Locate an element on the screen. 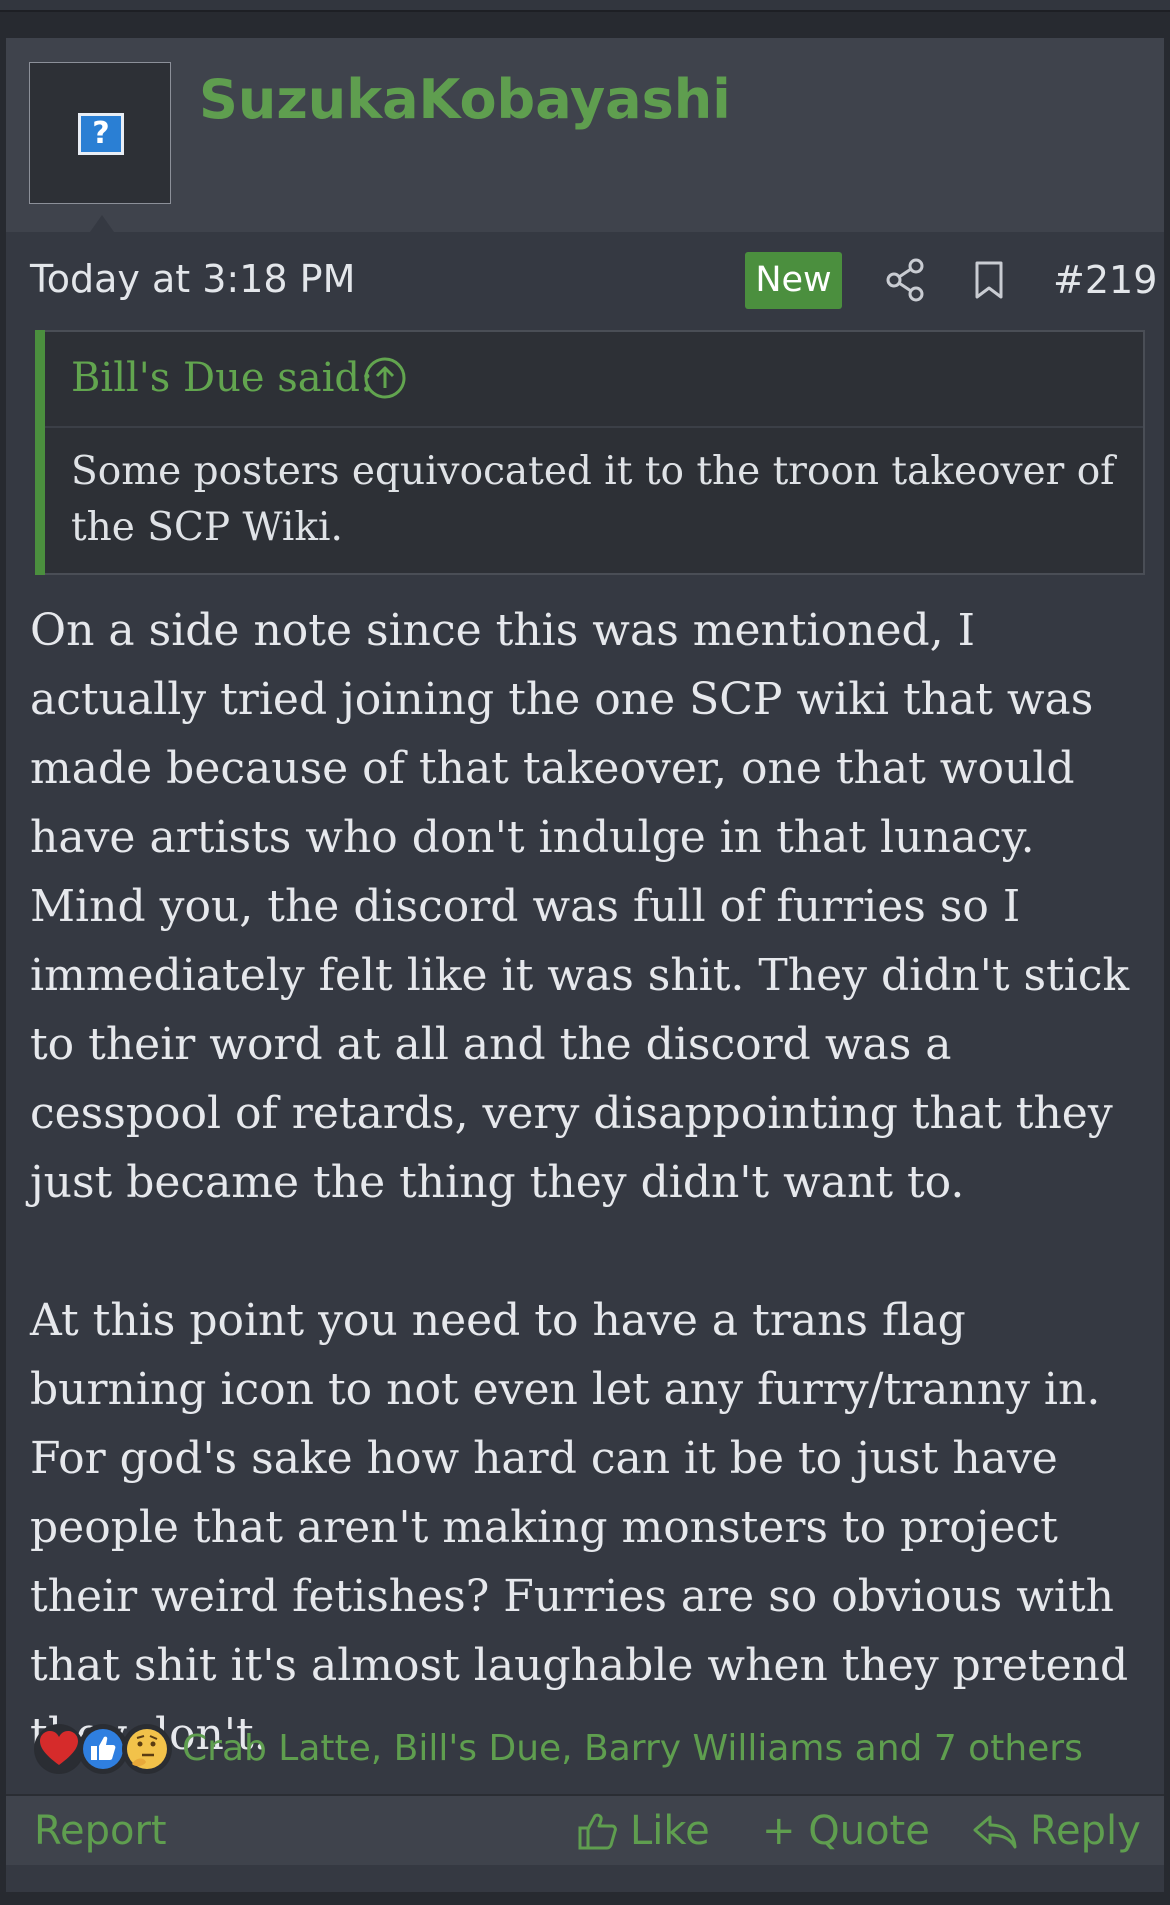  thumbs-up-outline-icon is located at coordinates (597, 1831).